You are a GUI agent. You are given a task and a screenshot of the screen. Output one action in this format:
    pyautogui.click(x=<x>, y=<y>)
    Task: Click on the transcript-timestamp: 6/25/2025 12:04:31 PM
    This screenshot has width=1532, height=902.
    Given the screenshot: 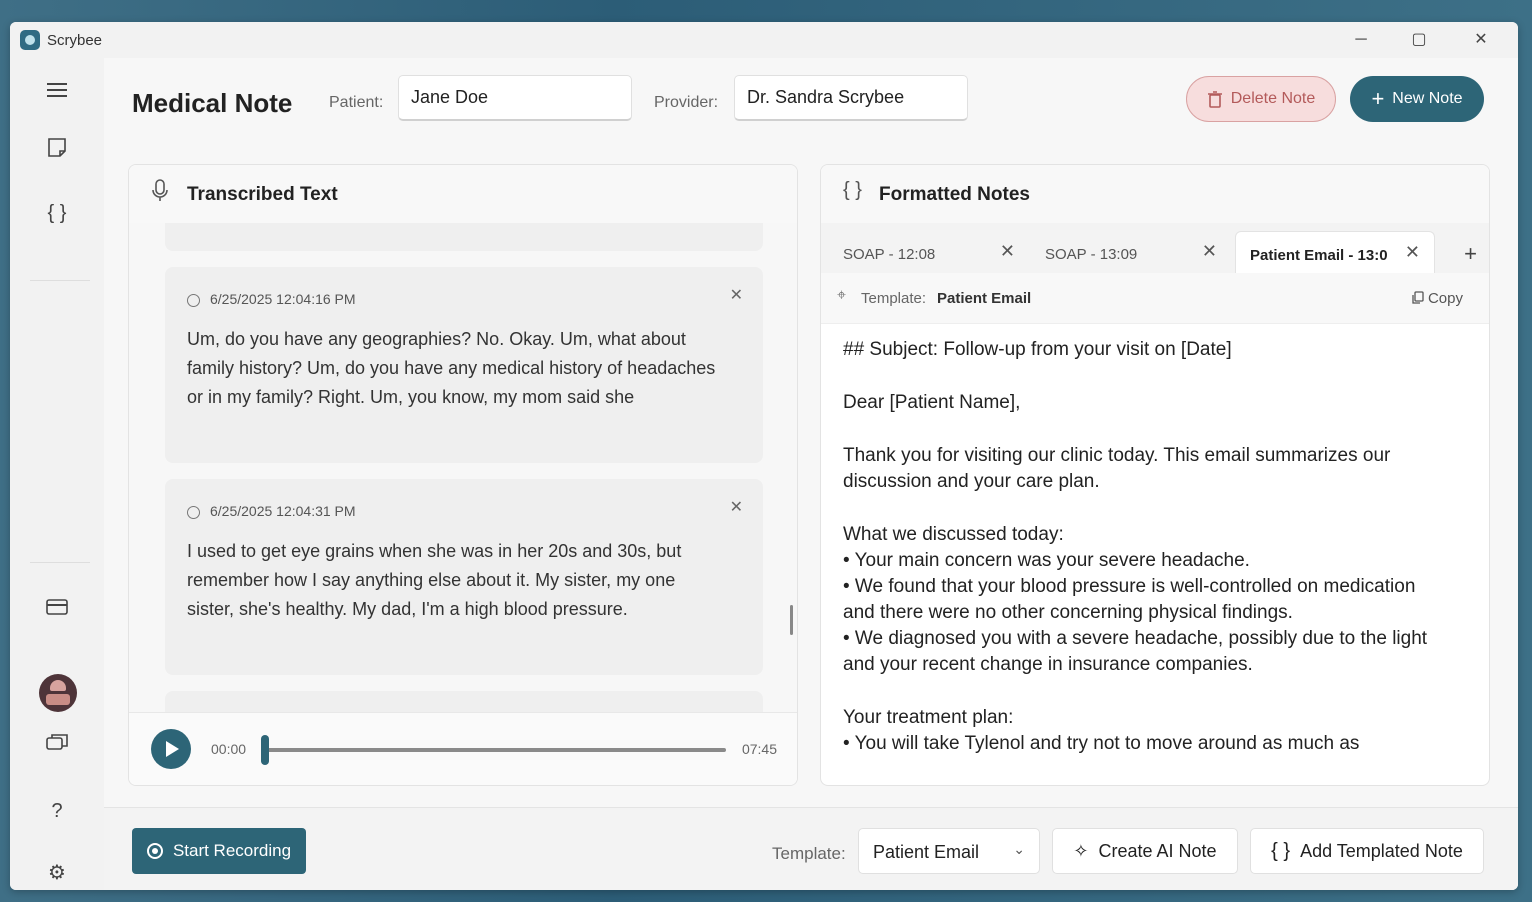 What is the action you would take?
    pyautogui.click(x=271, y=511)
    